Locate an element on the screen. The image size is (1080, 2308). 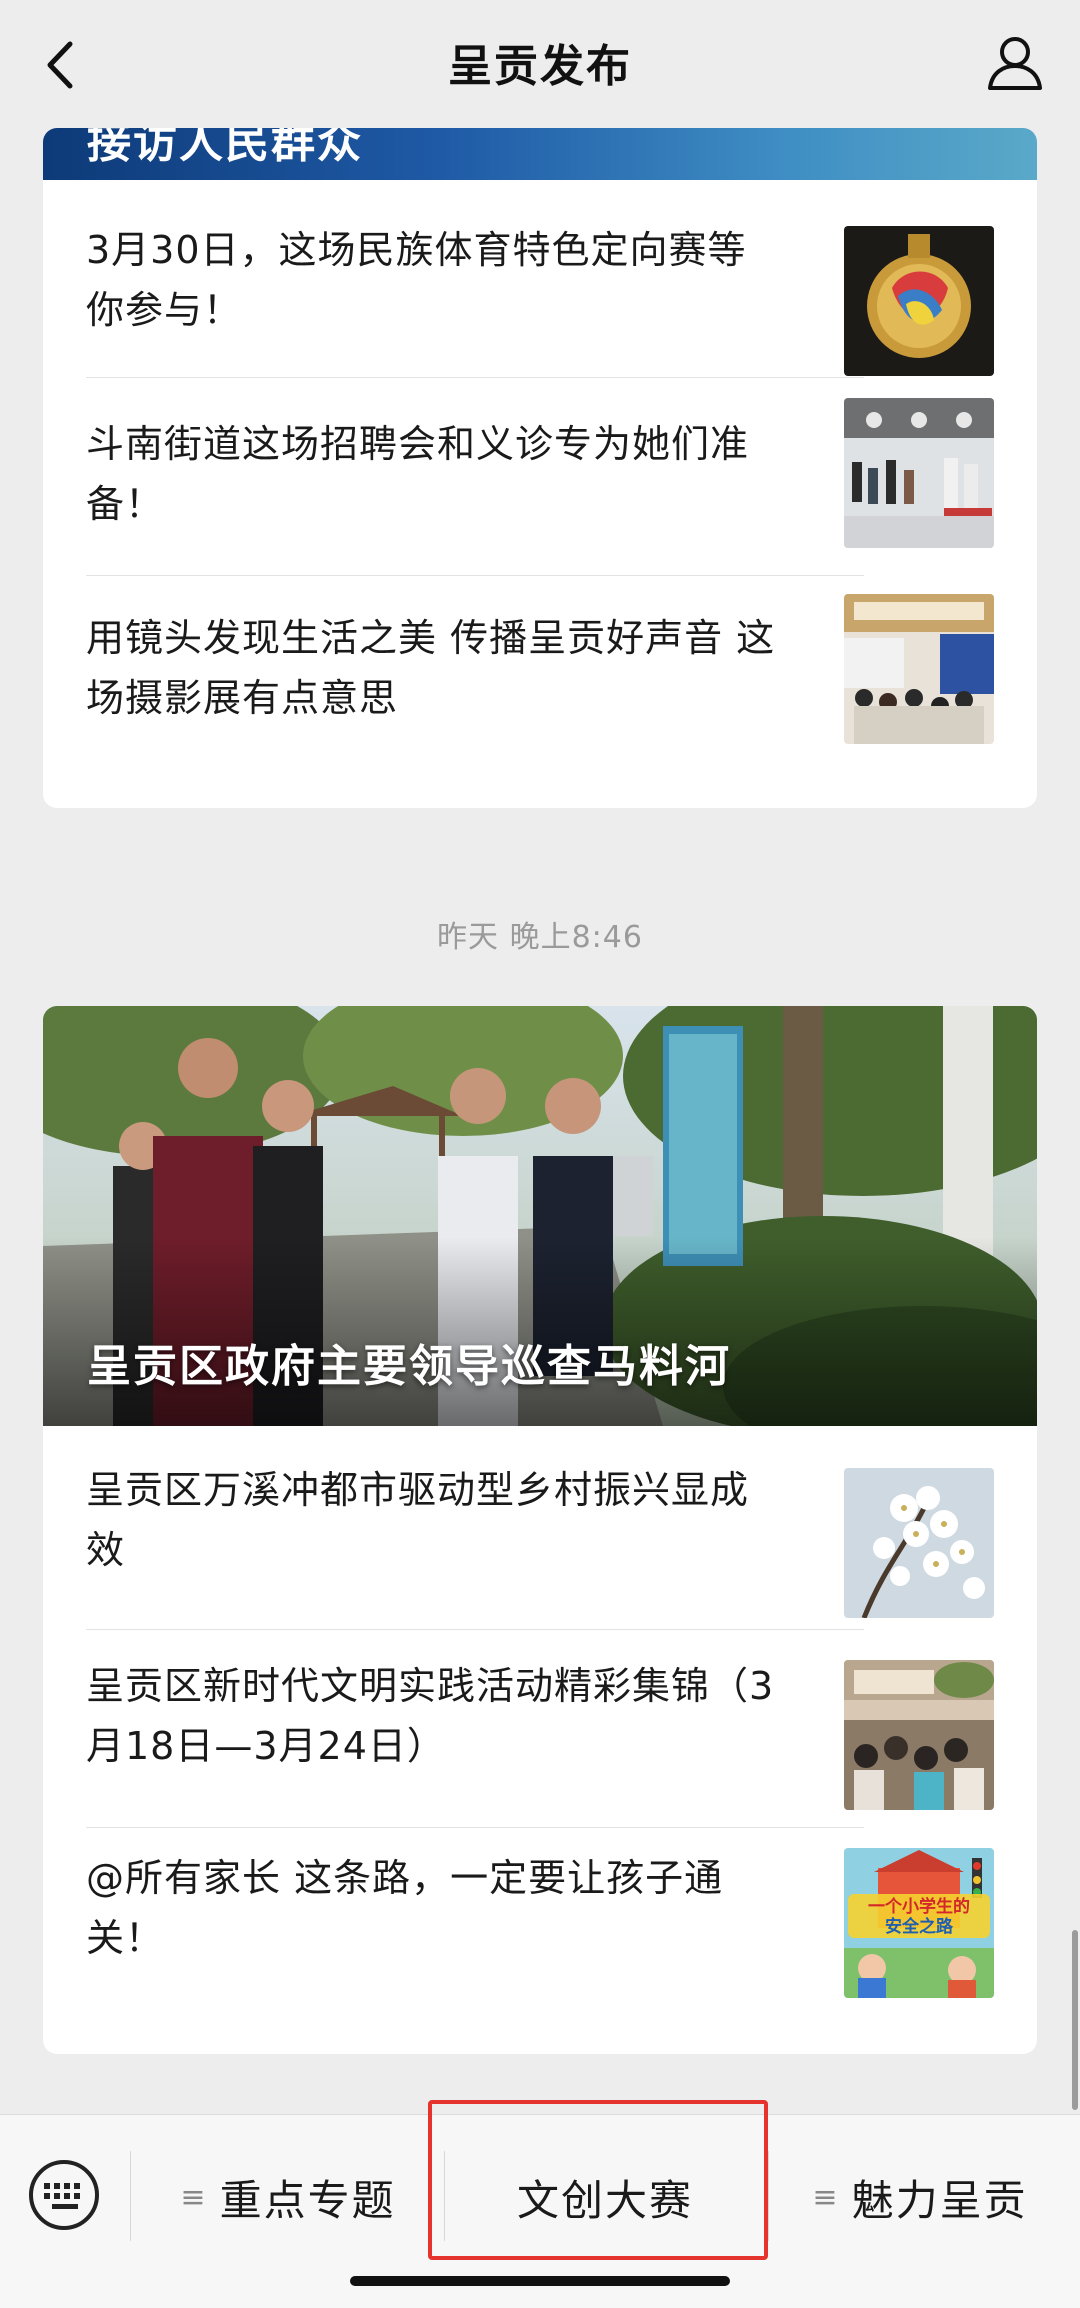
top-nav-bar: 呈贡发布 is located at coordinates (540, 64).